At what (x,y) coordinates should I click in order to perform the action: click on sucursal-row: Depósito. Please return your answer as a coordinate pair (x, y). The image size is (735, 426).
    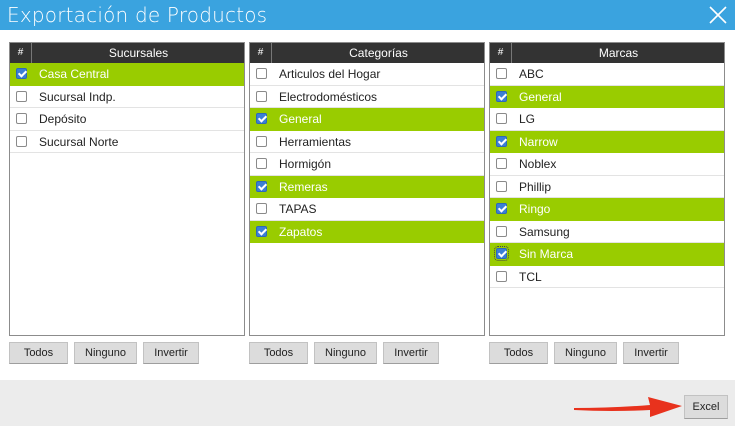
    Looking at the image, I should click on (127, 119).